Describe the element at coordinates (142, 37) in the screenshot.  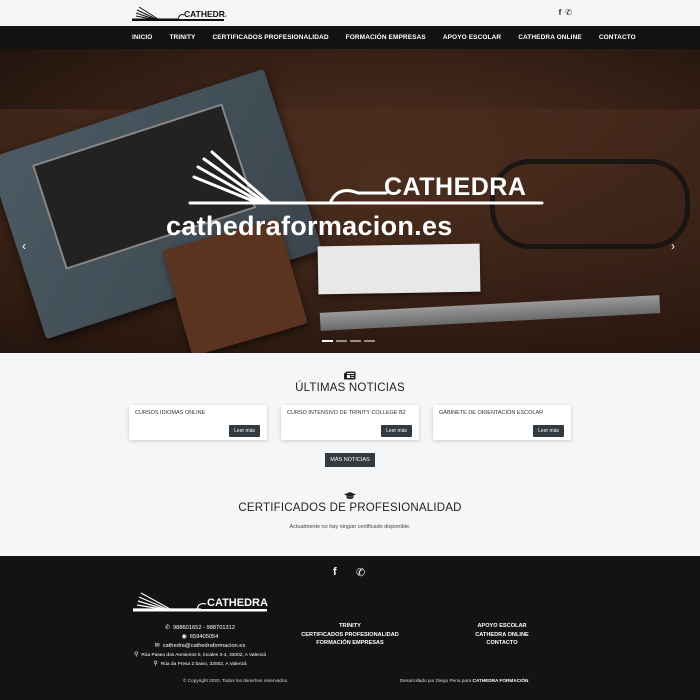
I see `nav-item-inicio: INICIO` at that location.